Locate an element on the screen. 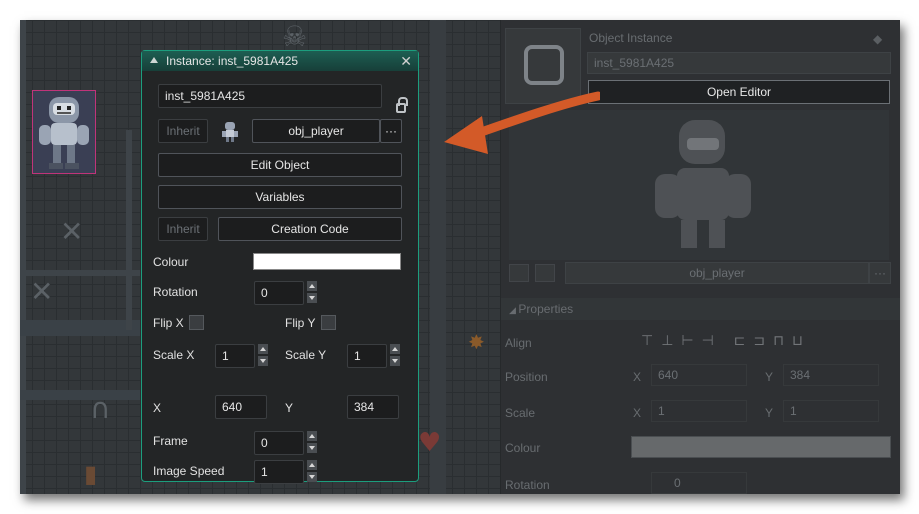 The width and height of the screenshot is (919, 514). edit-object-button: Edit Object is located at coordinates (280, 165).